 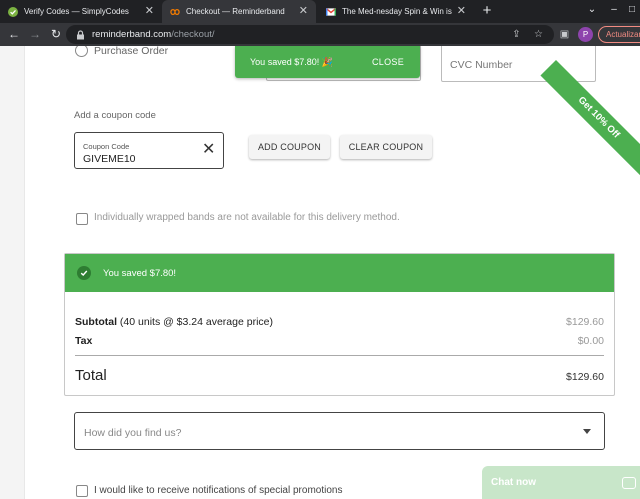 I want to click on update-button: Actualizar, so click(x=619, y=34).